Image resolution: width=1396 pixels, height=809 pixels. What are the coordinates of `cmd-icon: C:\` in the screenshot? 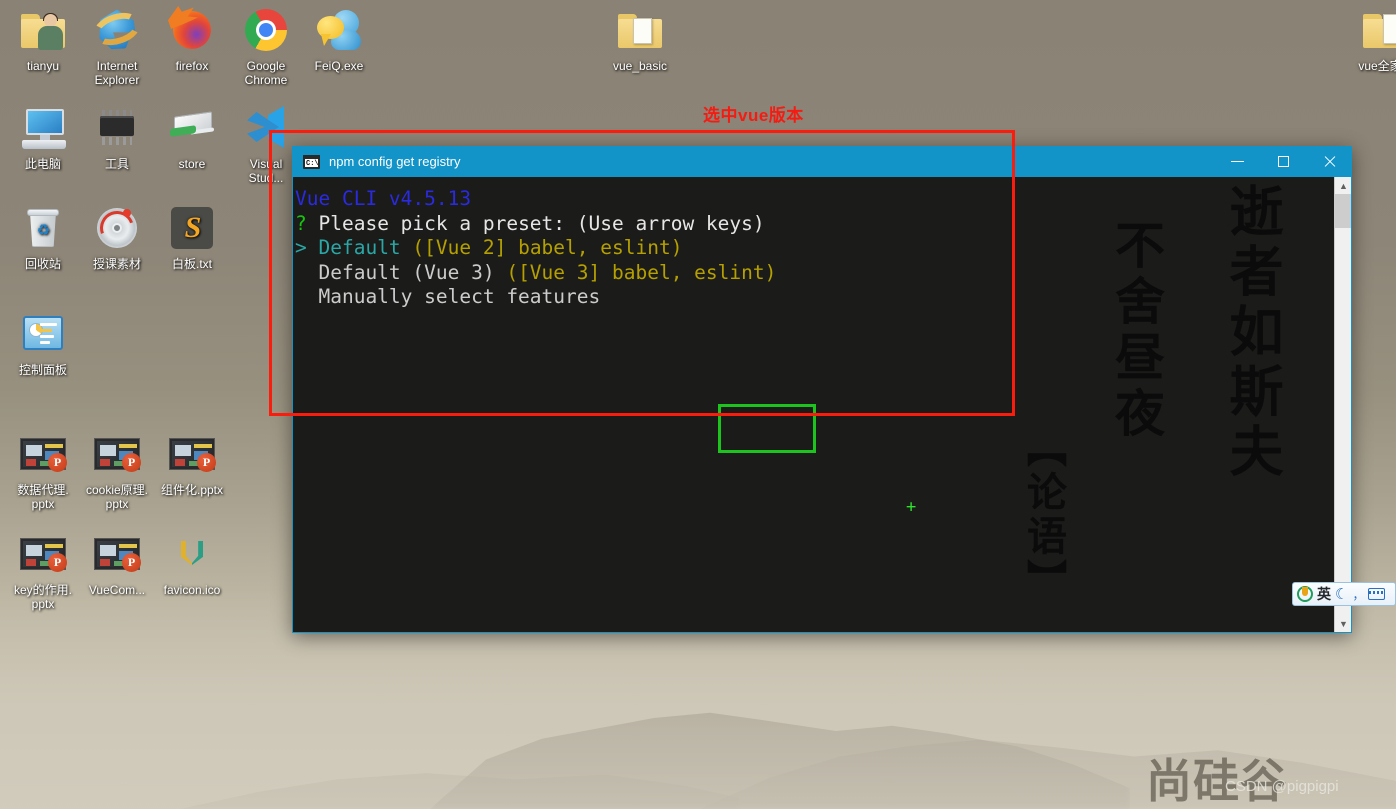 It's located at (311, 161).